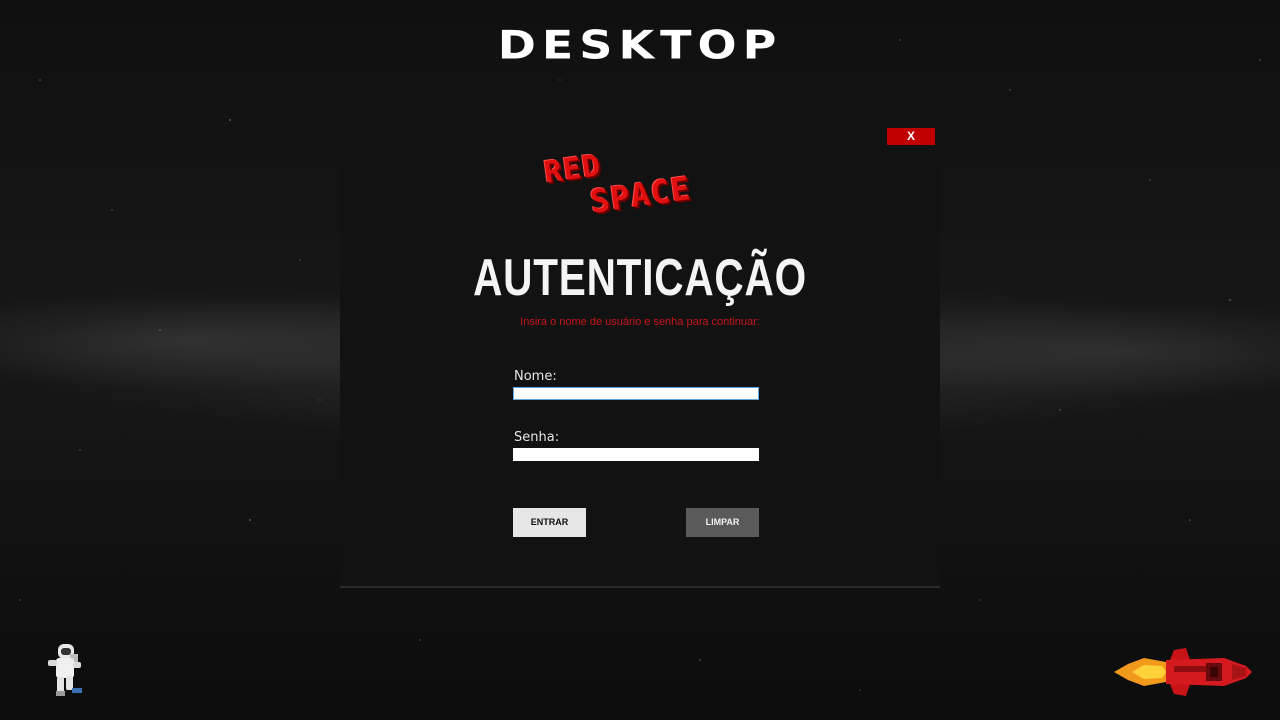 This screenshot has height=720, width=1280. I want to click on password-label: Senha:, so click(537, 437).